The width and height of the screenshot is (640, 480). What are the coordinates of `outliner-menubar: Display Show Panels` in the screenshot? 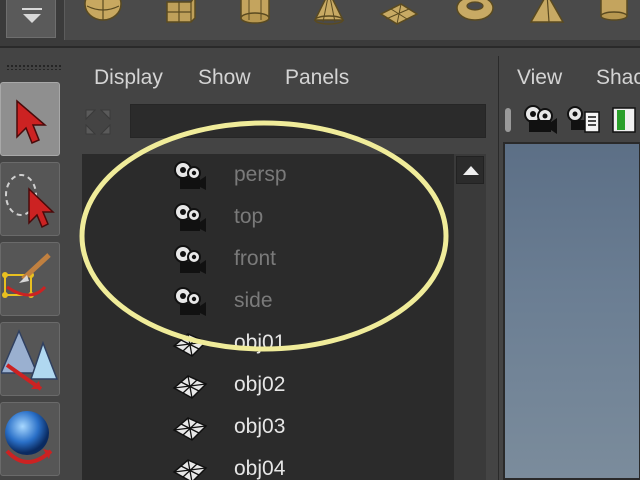 It's located at (283, 78).